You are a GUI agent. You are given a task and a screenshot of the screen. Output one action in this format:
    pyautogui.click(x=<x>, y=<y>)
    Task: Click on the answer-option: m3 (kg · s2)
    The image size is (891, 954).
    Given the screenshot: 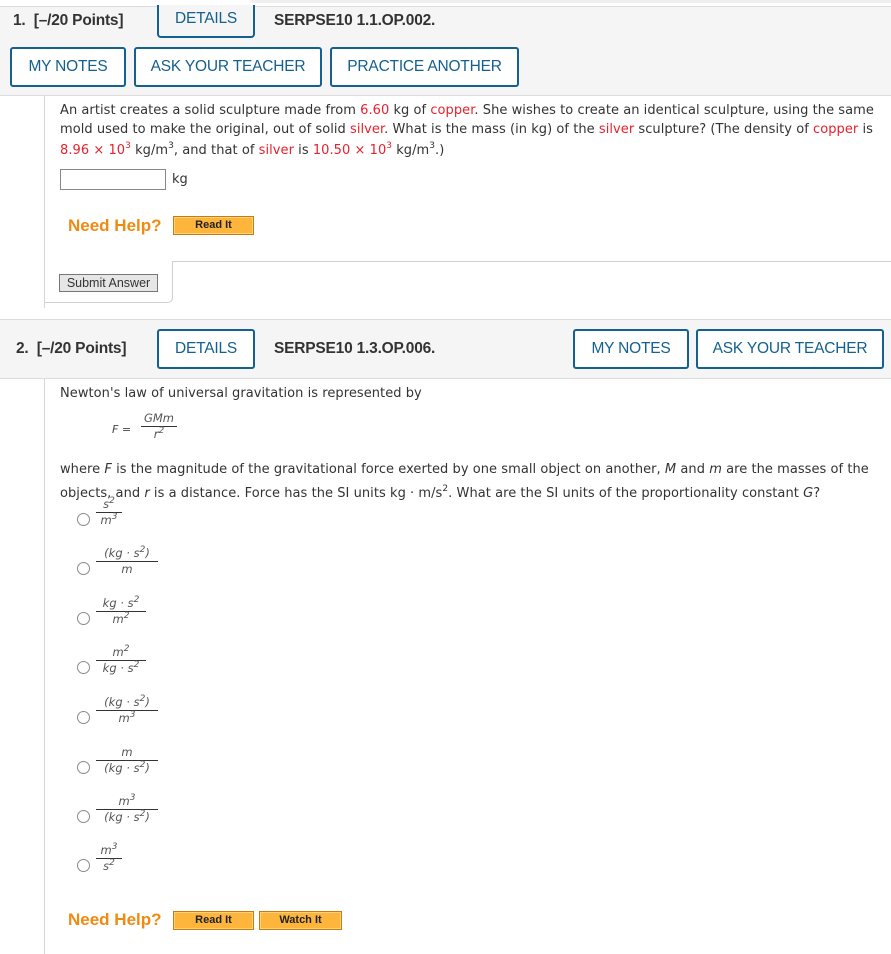 What is the action you would take?
    pyautogui.click(x=145, y=820)
    